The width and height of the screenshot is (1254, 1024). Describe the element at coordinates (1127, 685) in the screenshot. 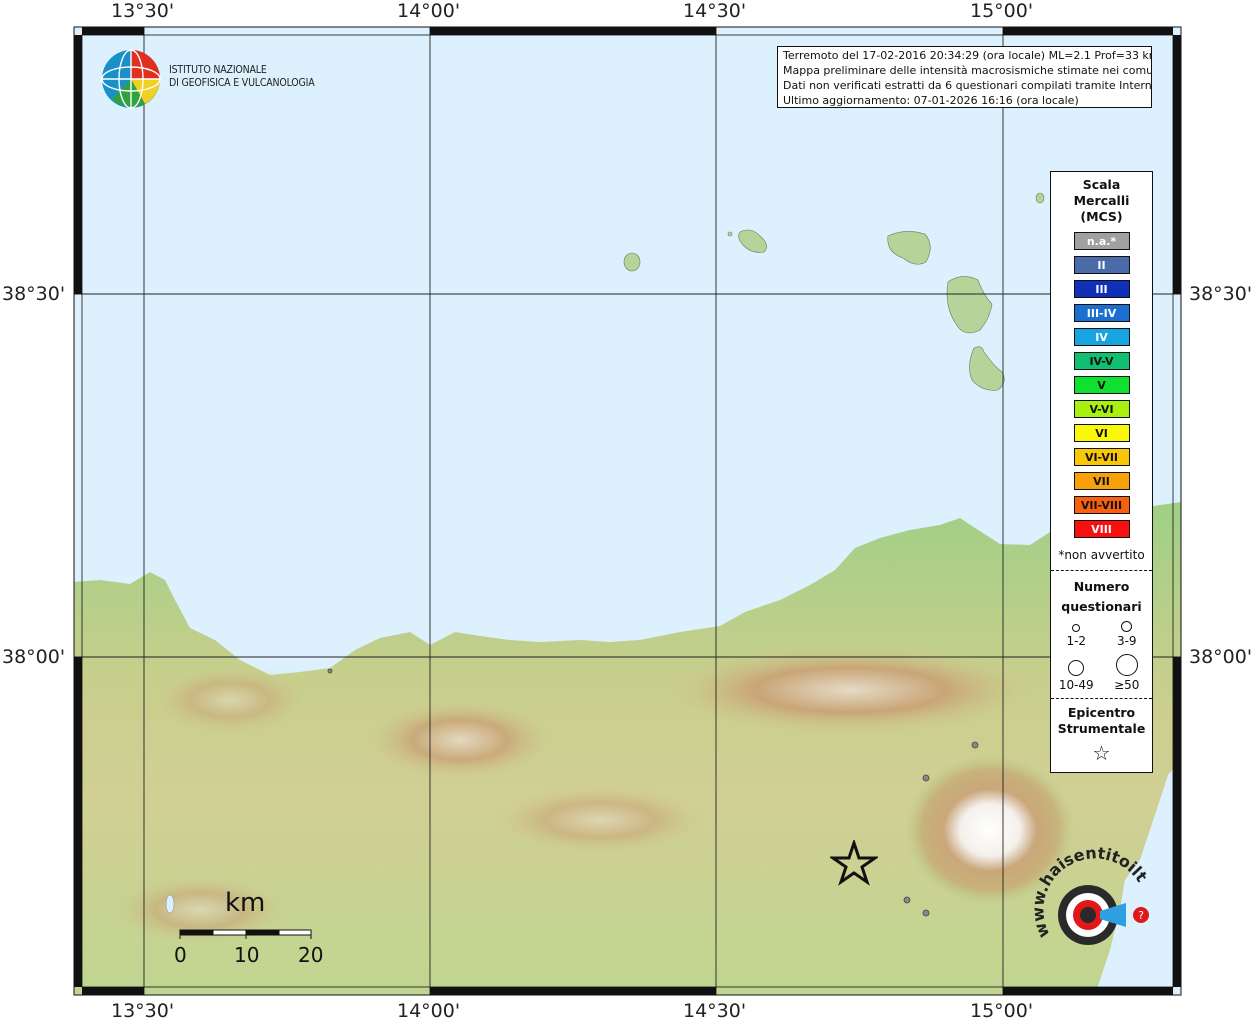

I see `q-label-4: ≥50` at that location.